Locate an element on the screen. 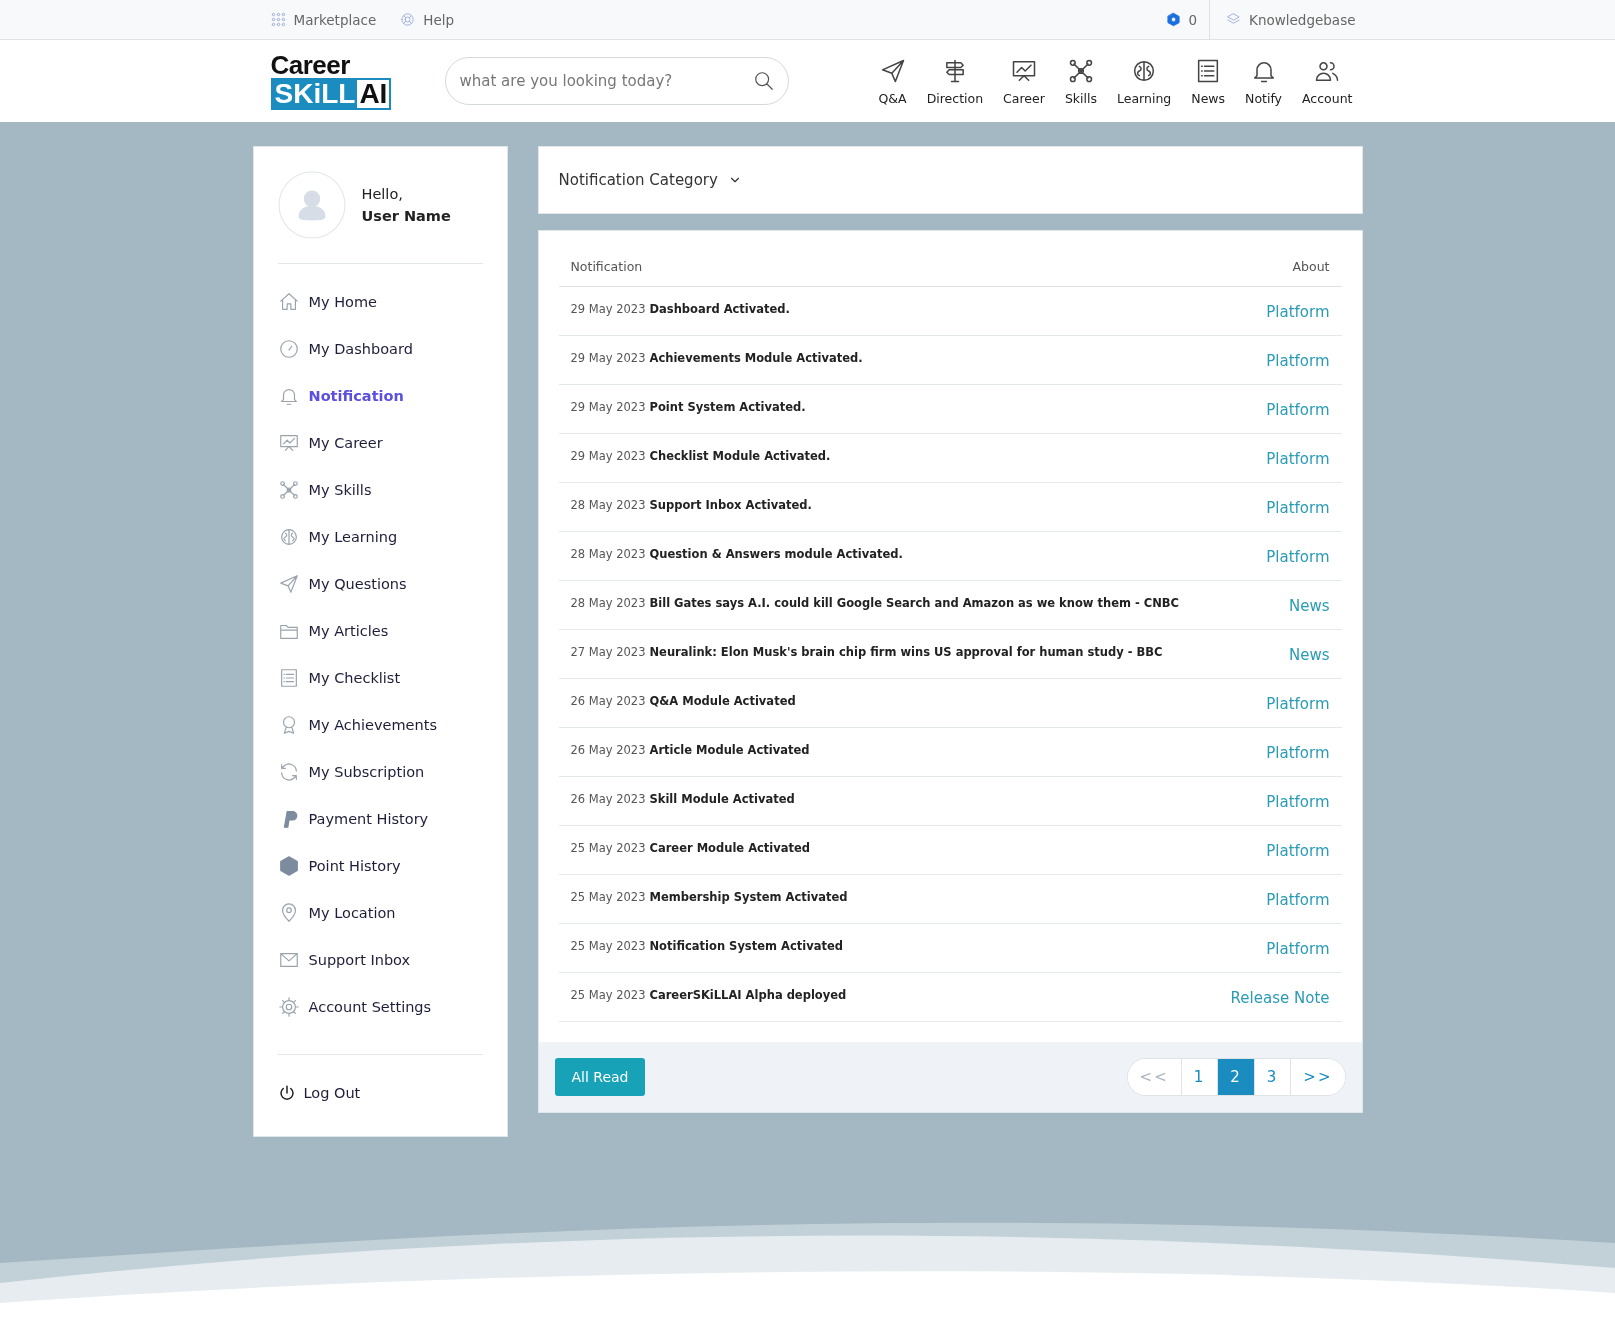 Image resolution: width=1615 pixels, height=1318 pixels. nav-item: Notify is located at coordinates (1263, 81).